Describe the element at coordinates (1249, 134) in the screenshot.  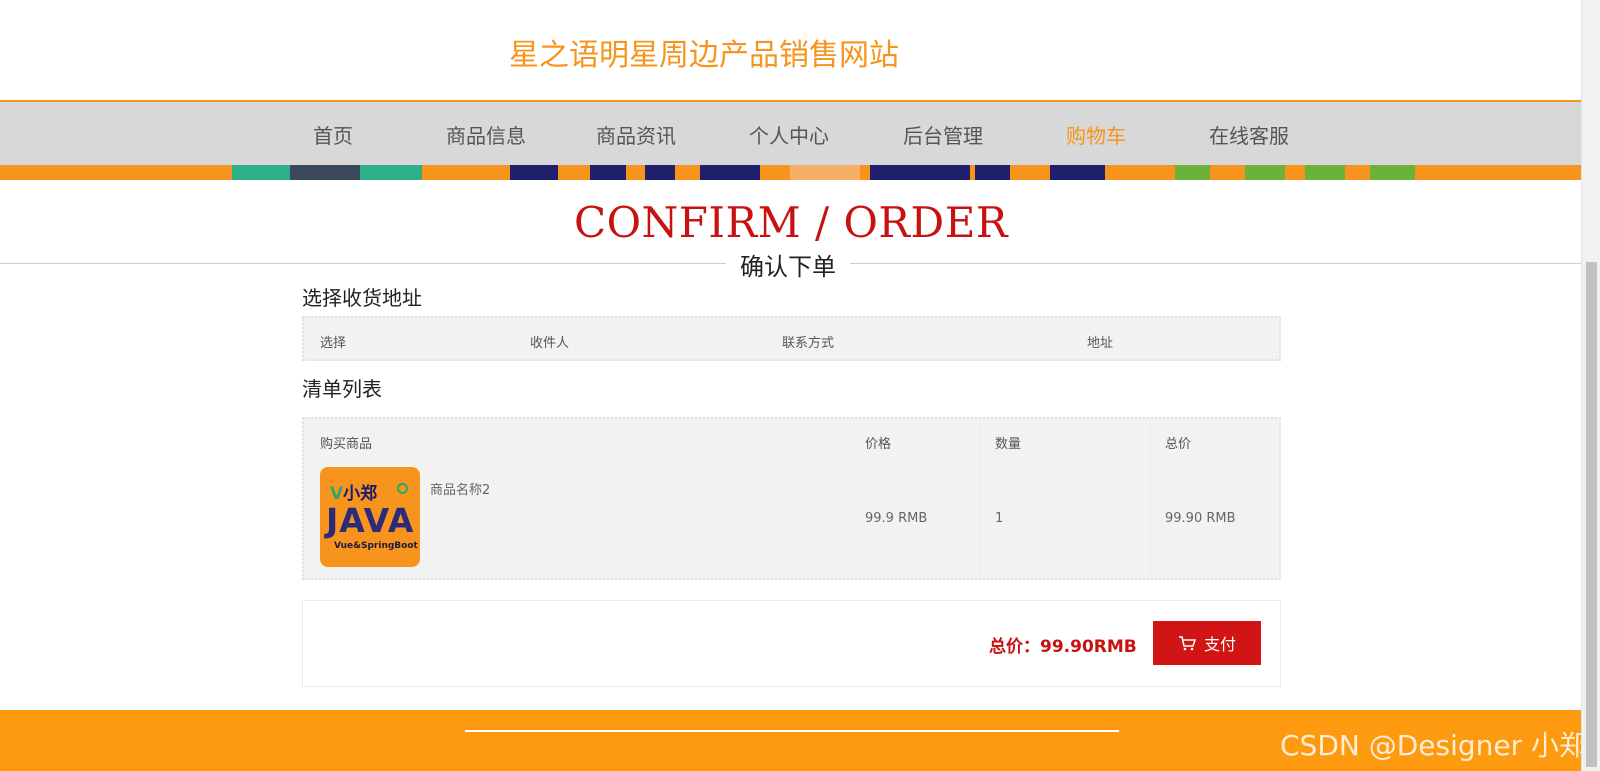
I see `nav-item-support: 在线客服` at that location.